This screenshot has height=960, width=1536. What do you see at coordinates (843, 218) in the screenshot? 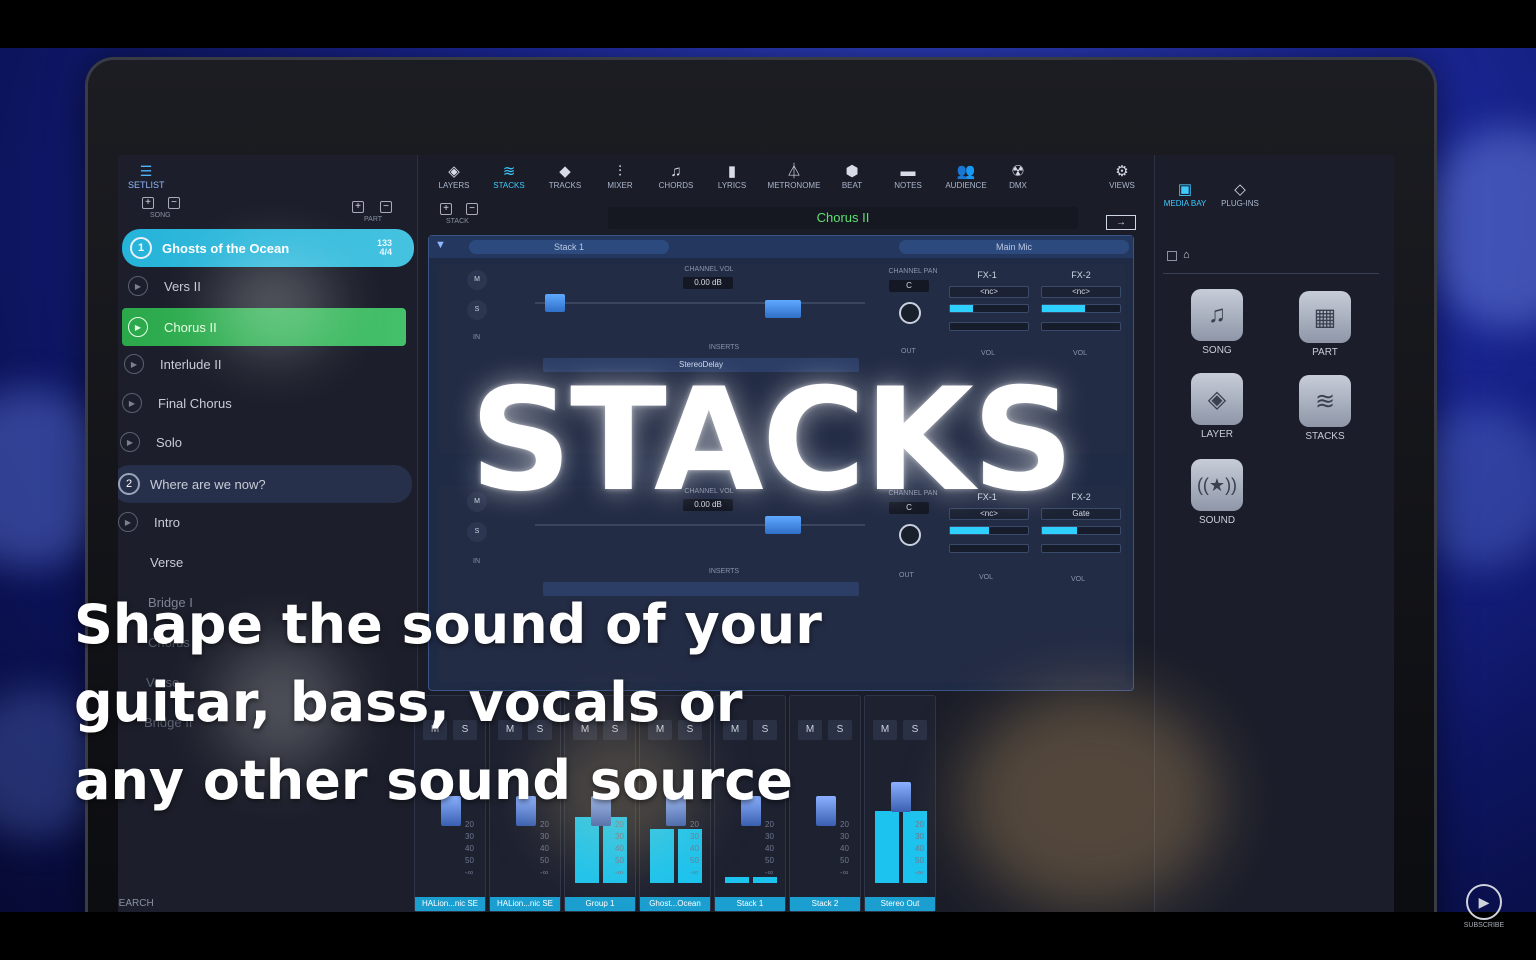
I see `current-part-title: Chorus II` at bounding box center [843, 218].